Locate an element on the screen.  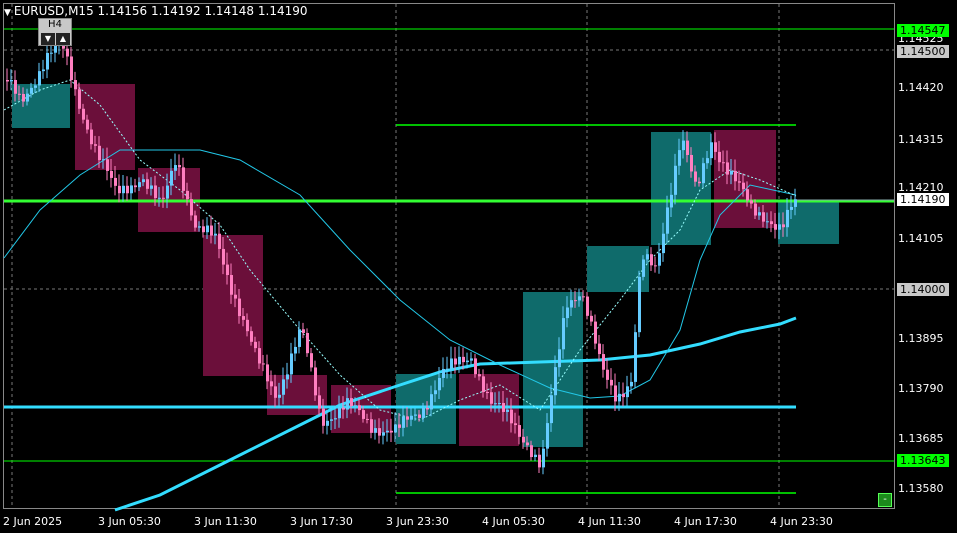
price-label: 1.13790 is located at coordinates (921, 388).